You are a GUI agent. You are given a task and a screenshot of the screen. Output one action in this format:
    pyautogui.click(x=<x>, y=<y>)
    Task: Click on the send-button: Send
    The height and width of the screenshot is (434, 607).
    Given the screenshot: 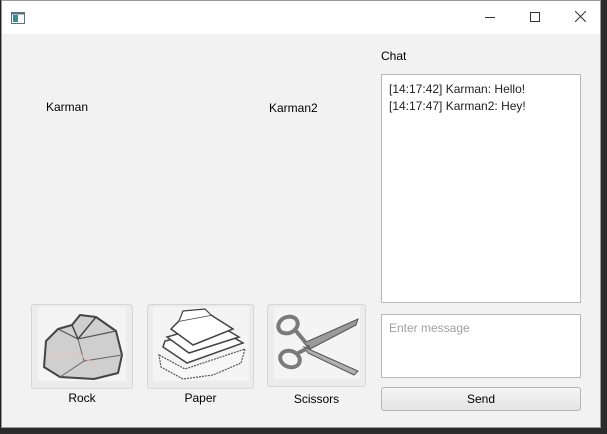 What is the action you would take?
    pyautogui.click(x=481, y=399)
    